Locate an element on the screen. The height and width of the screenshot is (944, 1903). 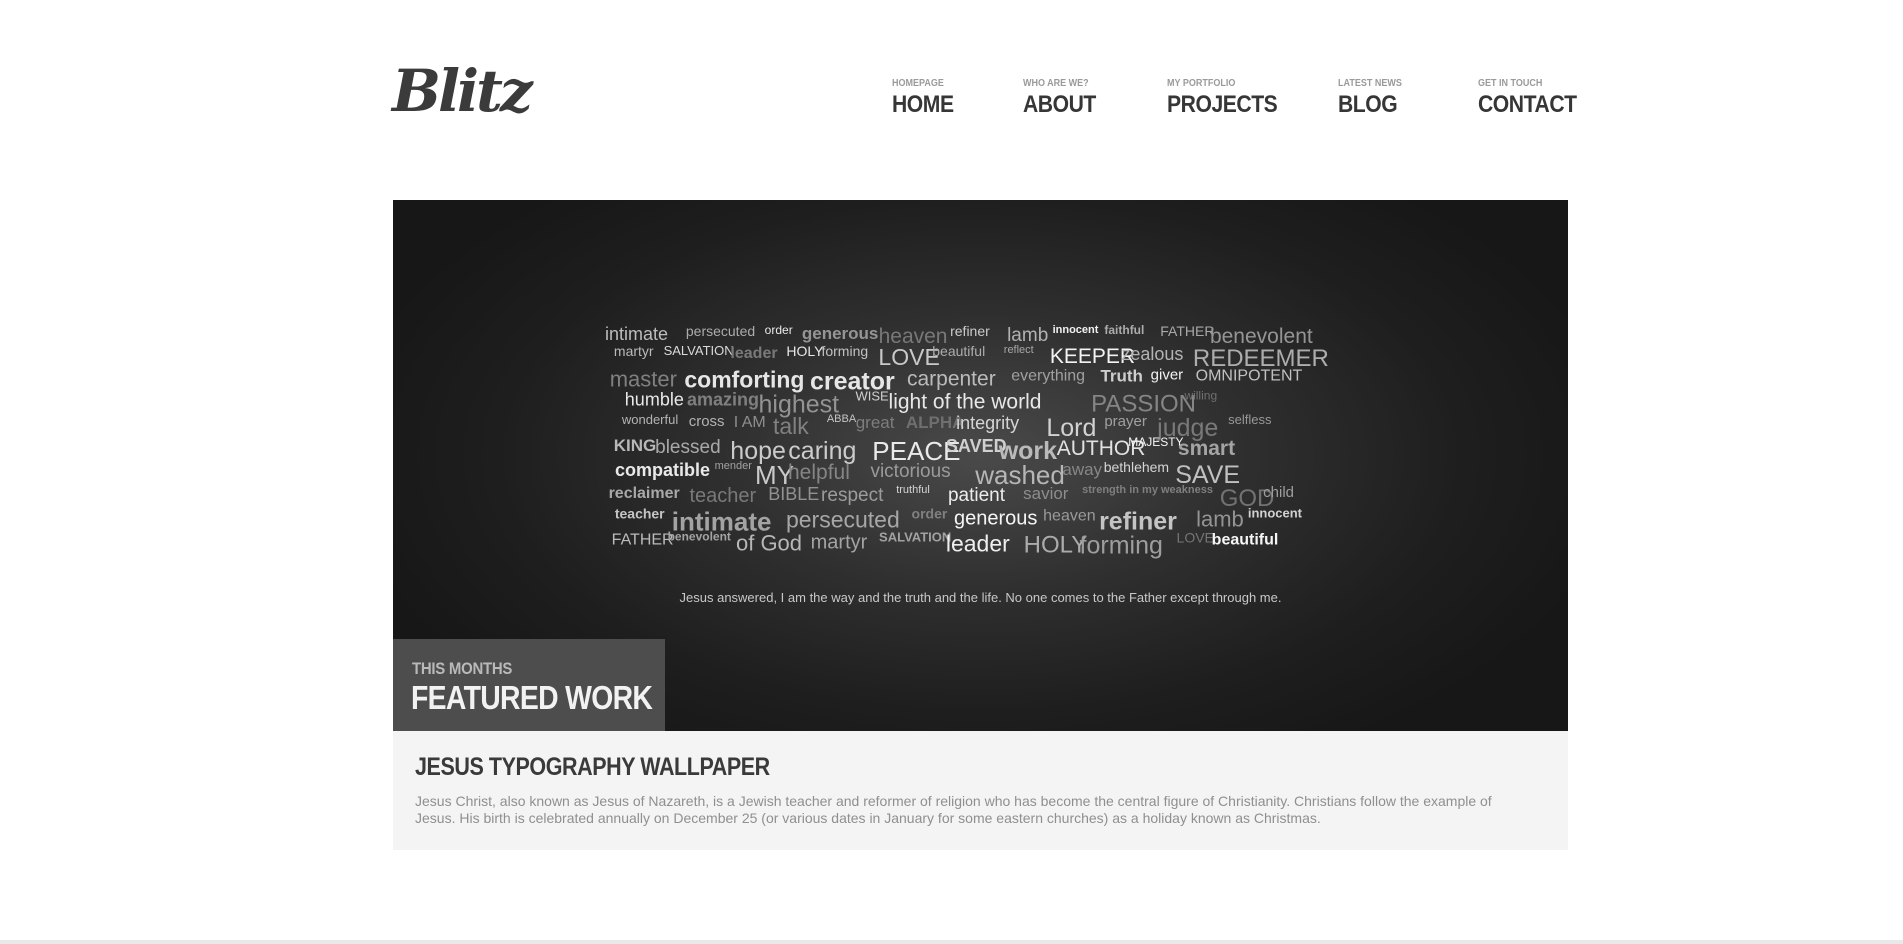
cloud-word: MAJESTY is located at coordinates (1155, 442).